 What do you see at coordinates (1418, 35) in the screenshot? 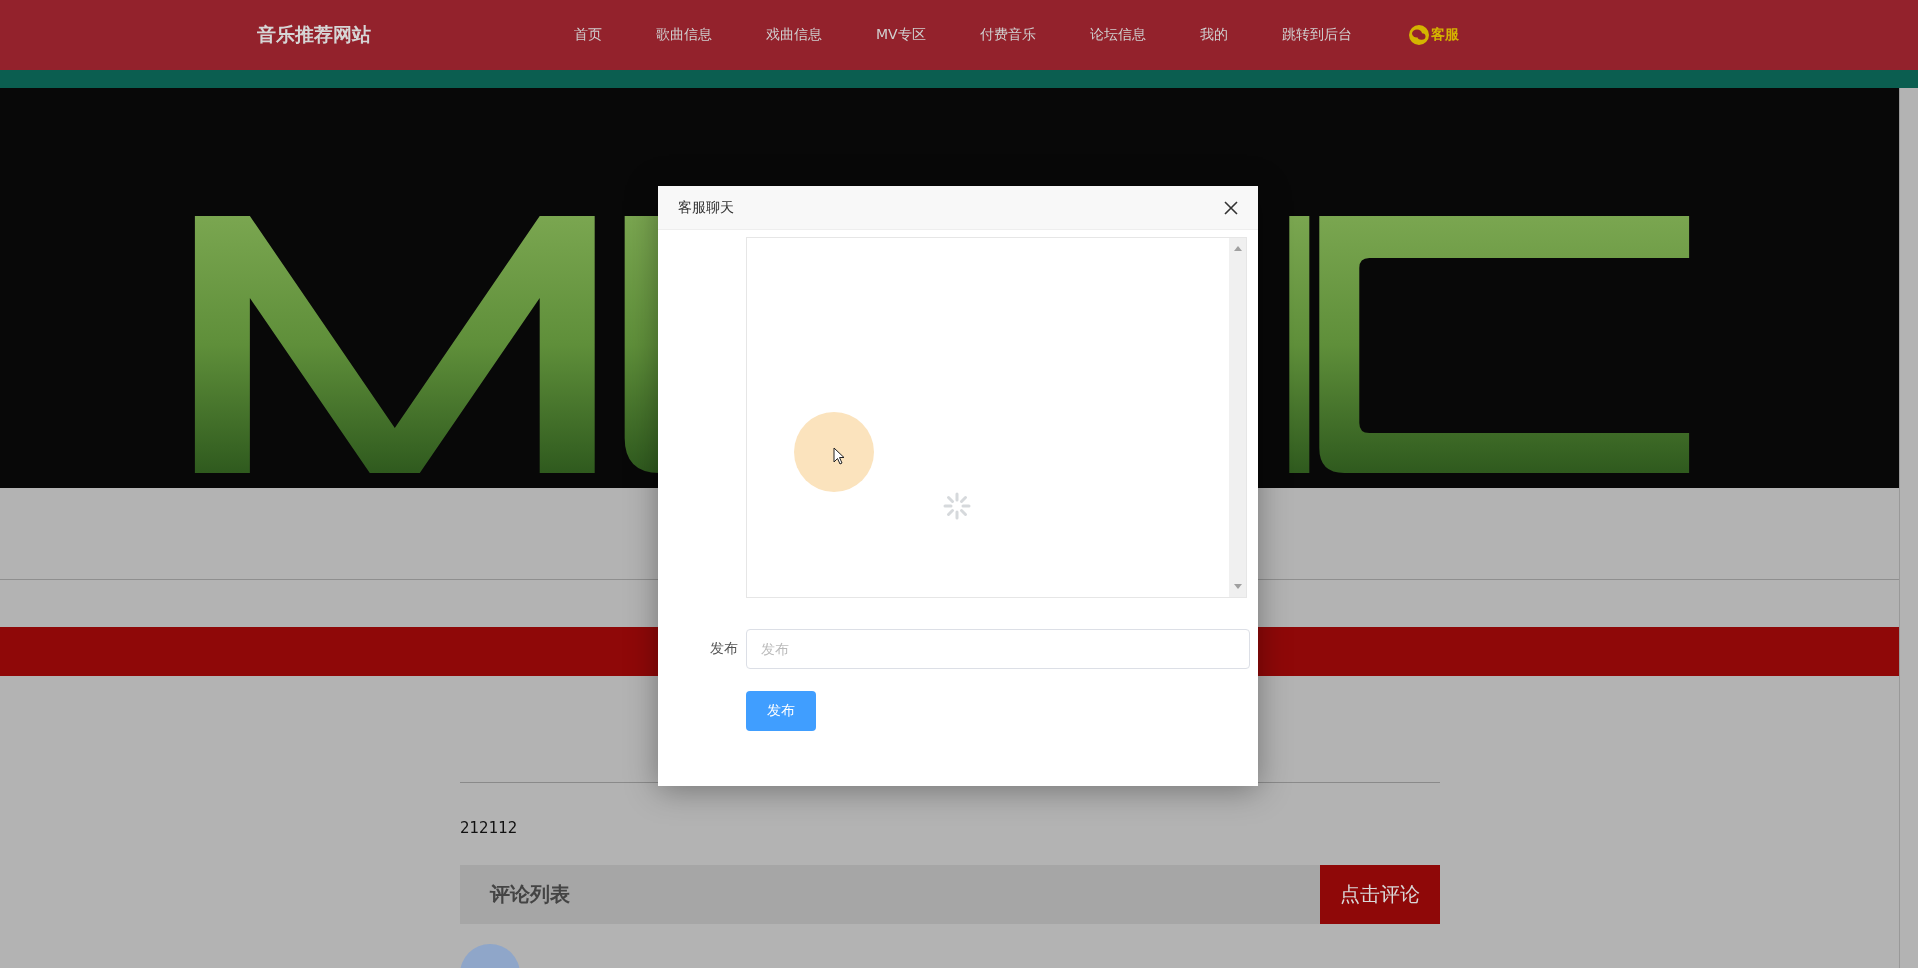
I see `chat-icon` at bounding box center [1418, 35].